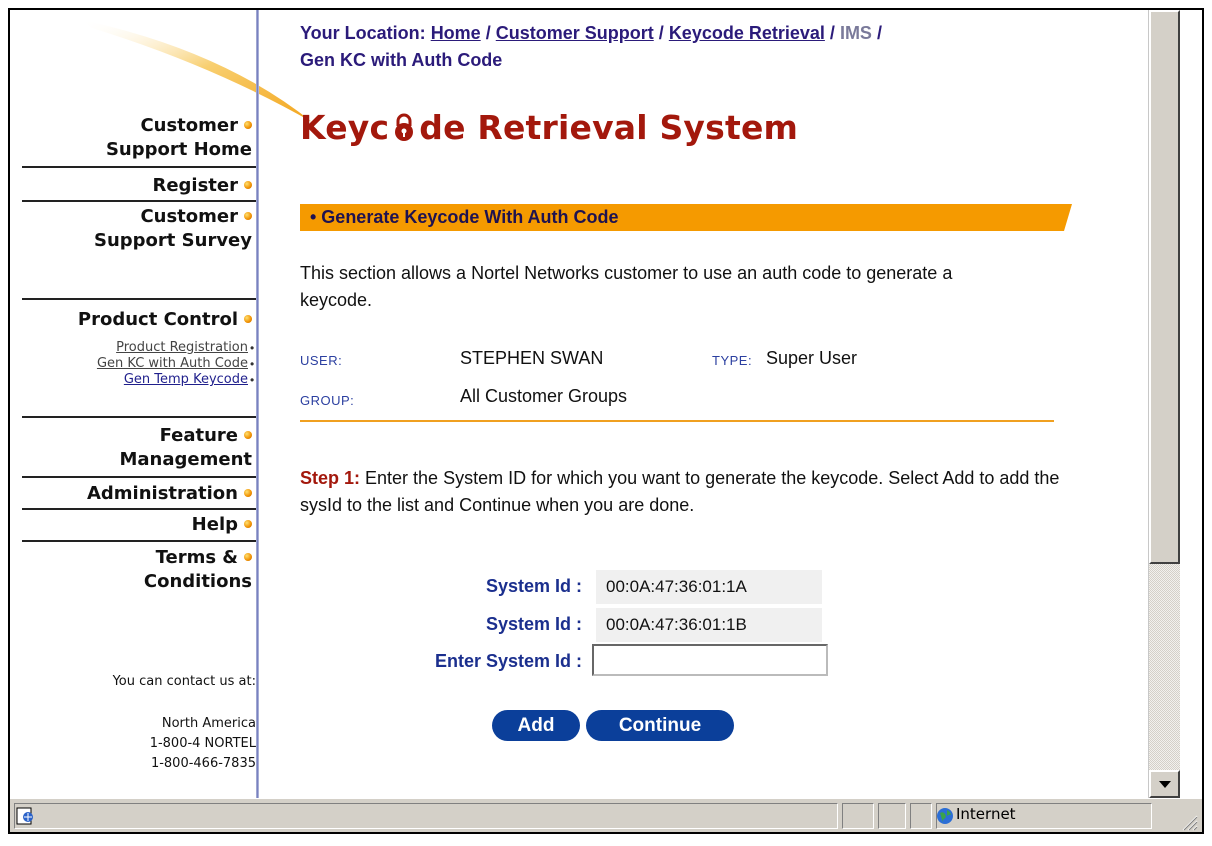 The height and width of the screenshot is (846, 1212). I want to click on sidebar-item-label: Product Control, so click(157, 319).